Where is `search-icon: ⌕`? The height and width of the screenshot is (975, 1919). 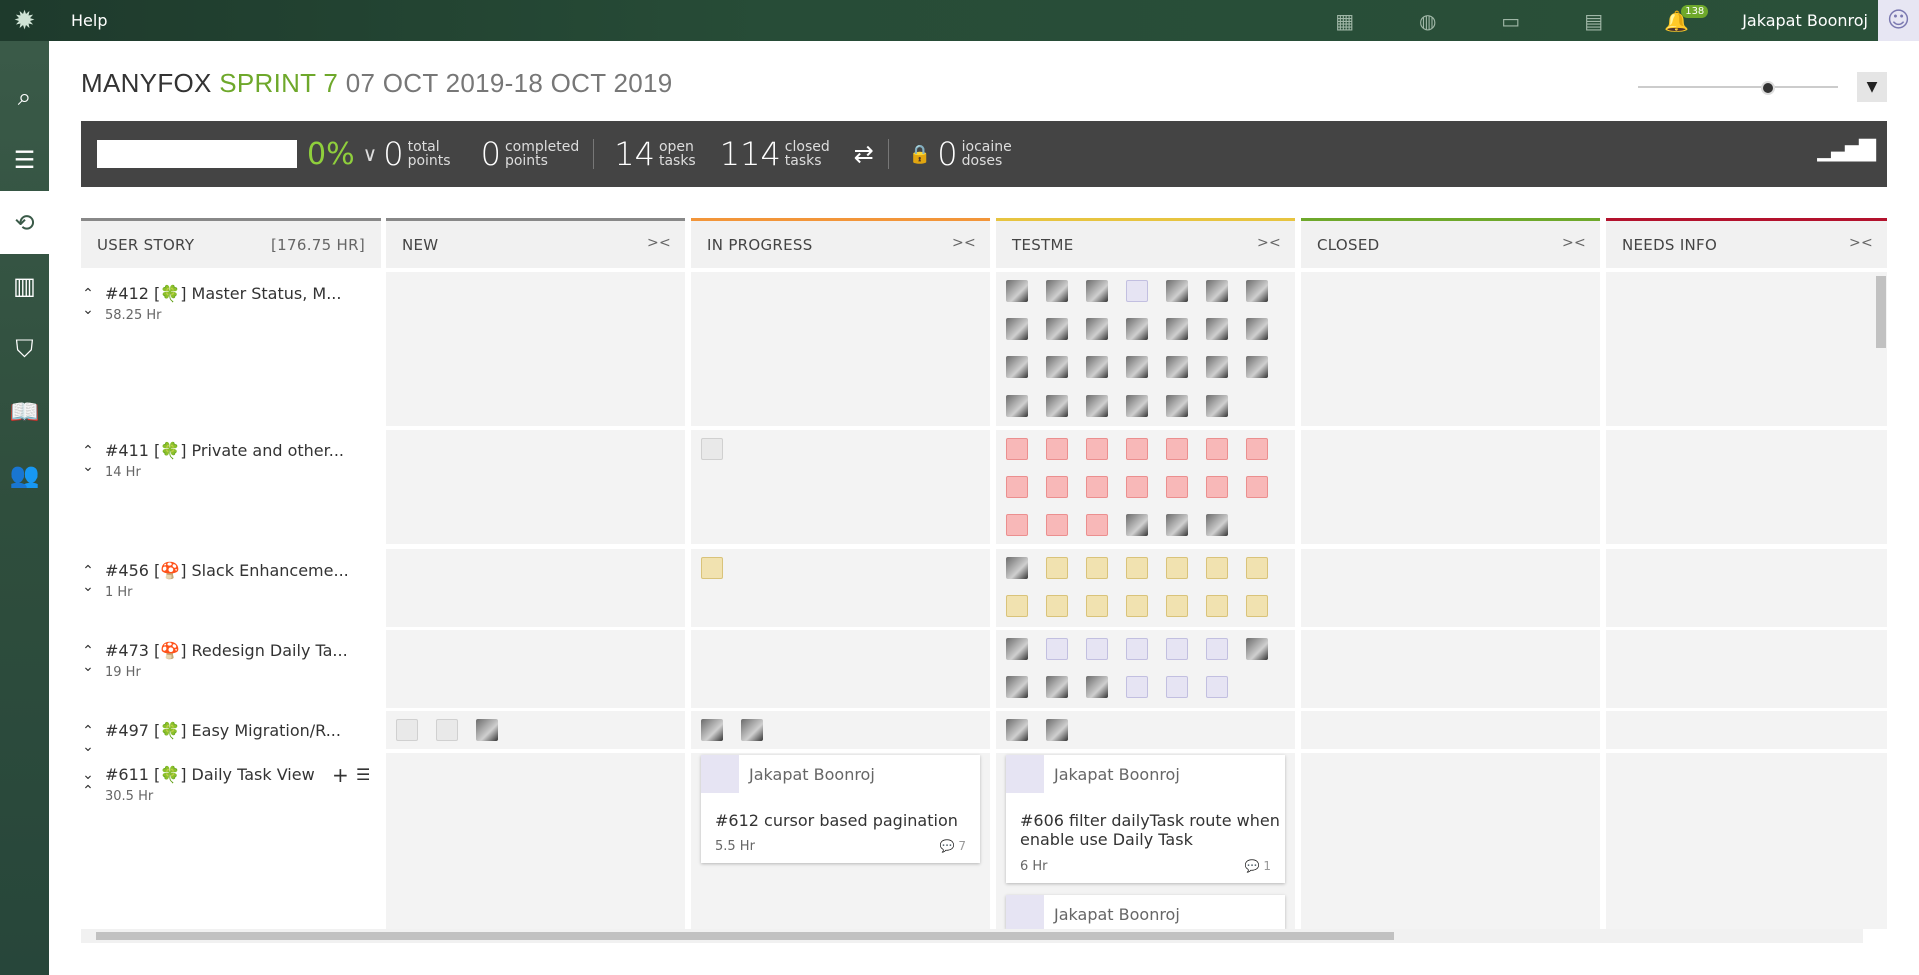 search-icon: ⌕ is located at coordinates (24, 96).